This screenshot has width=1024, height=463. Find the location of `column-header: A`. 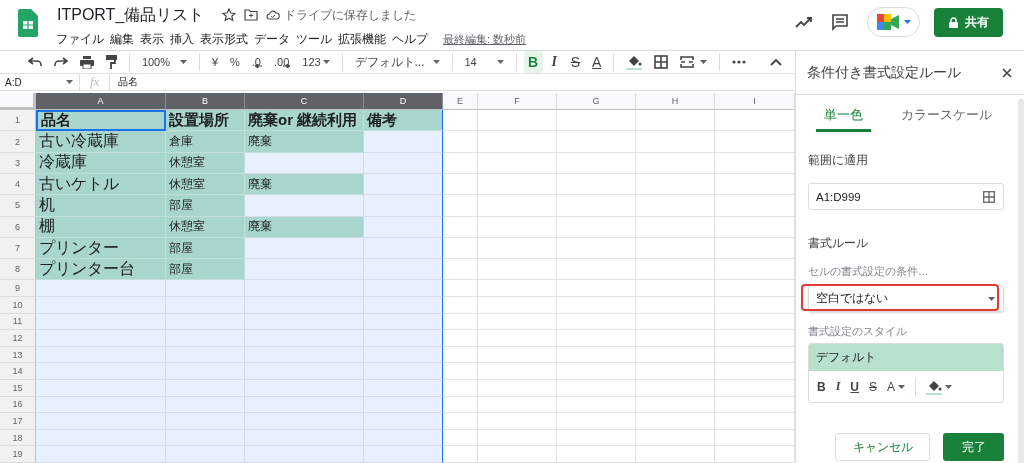

column-header: A is located at coordinates (101, 102).